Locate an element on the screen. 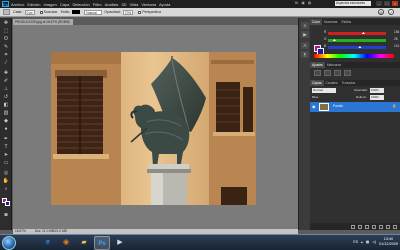  history-panel-icon: ≡ is located at coordinates (305, 25).